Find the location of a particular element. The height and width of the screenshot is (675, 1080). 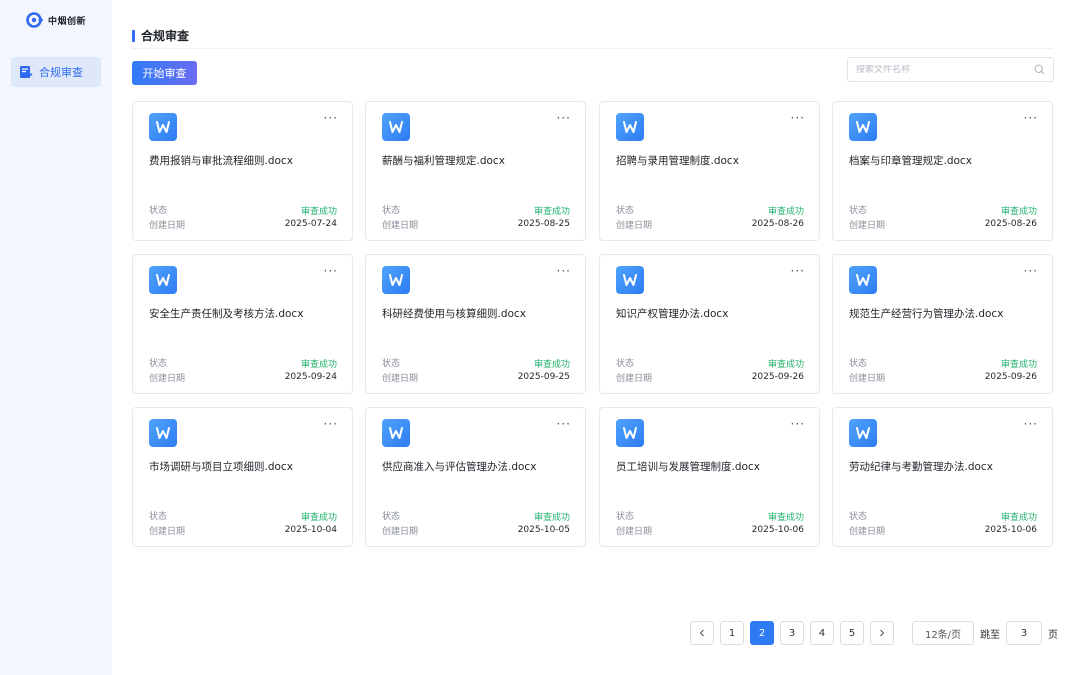

file-name: 市场调研与项目立项细则.docx is located at coordinates (221, 467).